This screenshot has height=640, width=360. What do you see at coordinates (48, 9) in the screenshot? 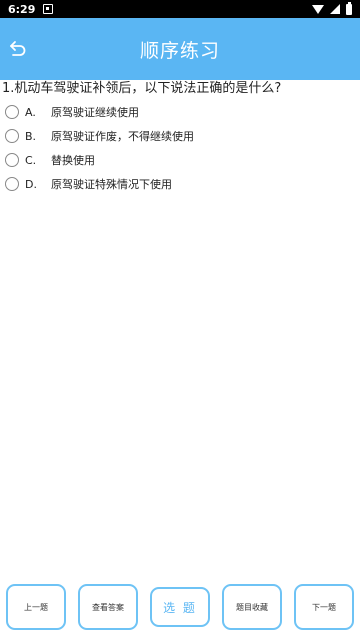
I see `notification-icon` at bounding box center [48, 9].